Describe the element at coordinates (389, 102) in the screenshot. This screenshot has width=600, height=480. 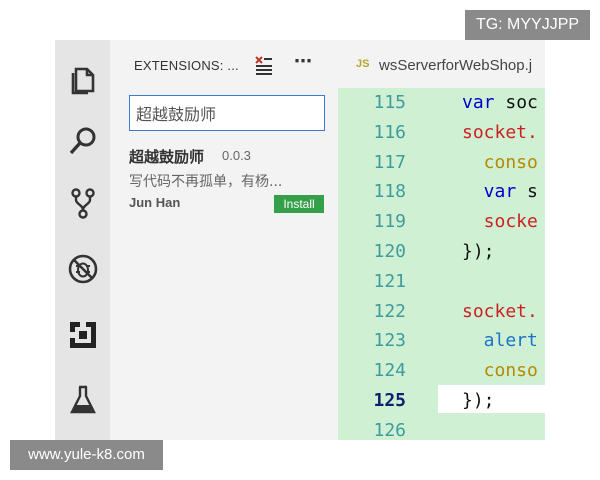
I see `line-number: 115` at that location.